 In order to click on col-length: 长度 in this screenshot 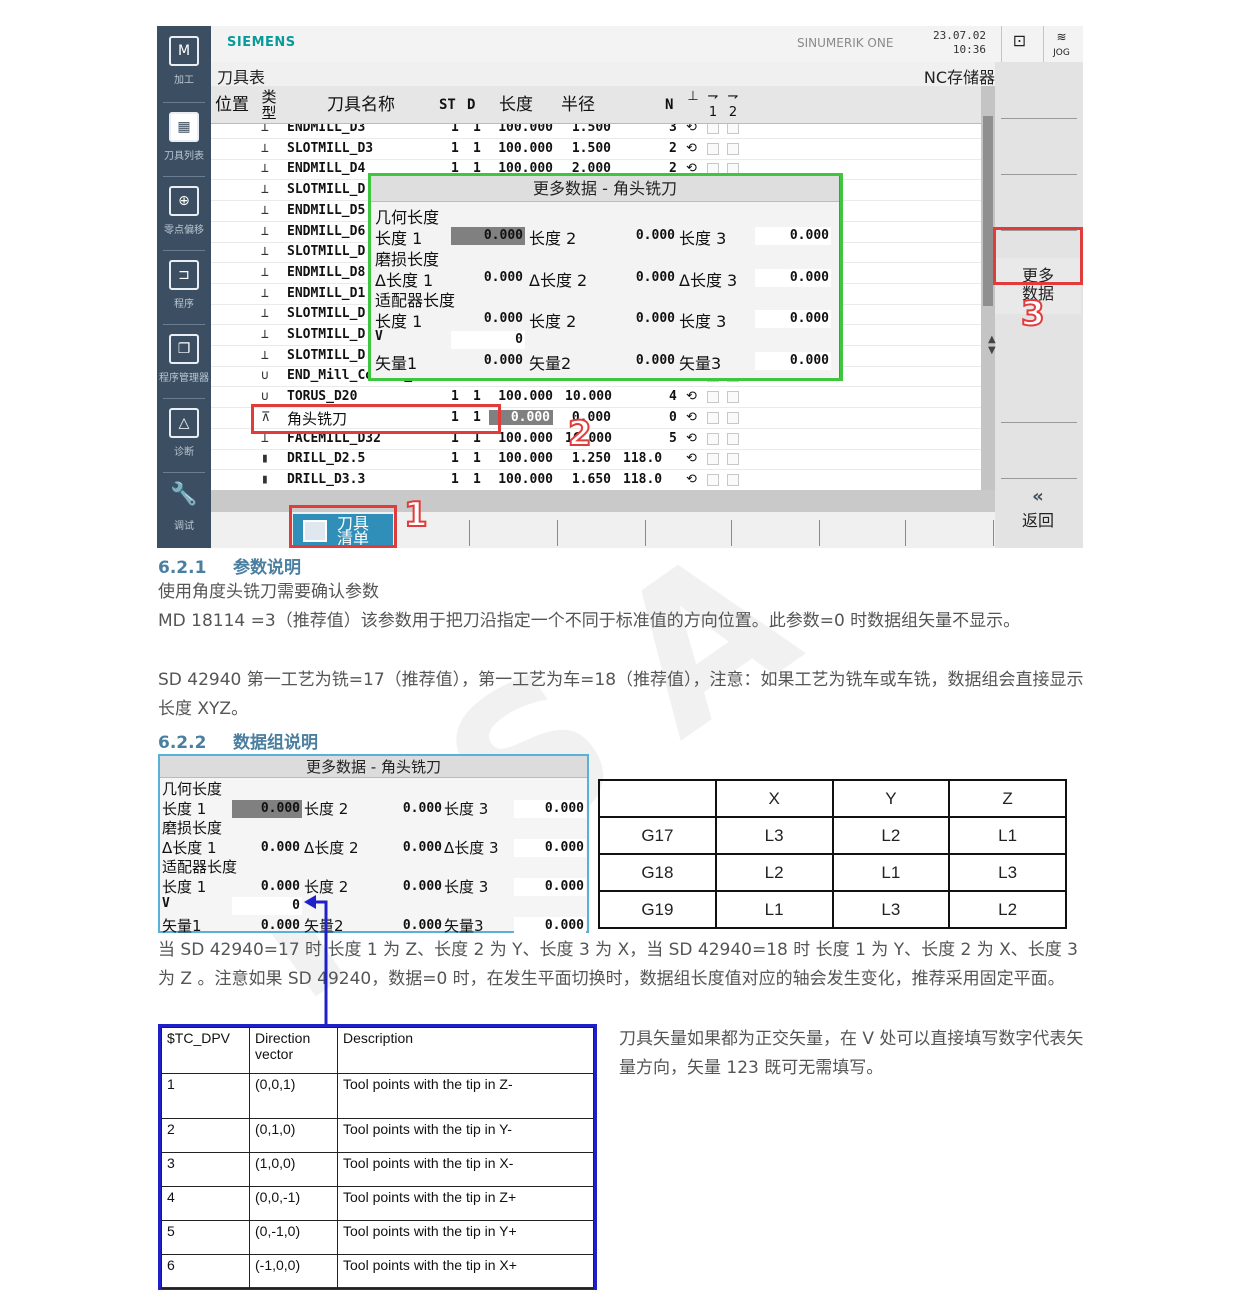, I will do `click(516, 105)`.